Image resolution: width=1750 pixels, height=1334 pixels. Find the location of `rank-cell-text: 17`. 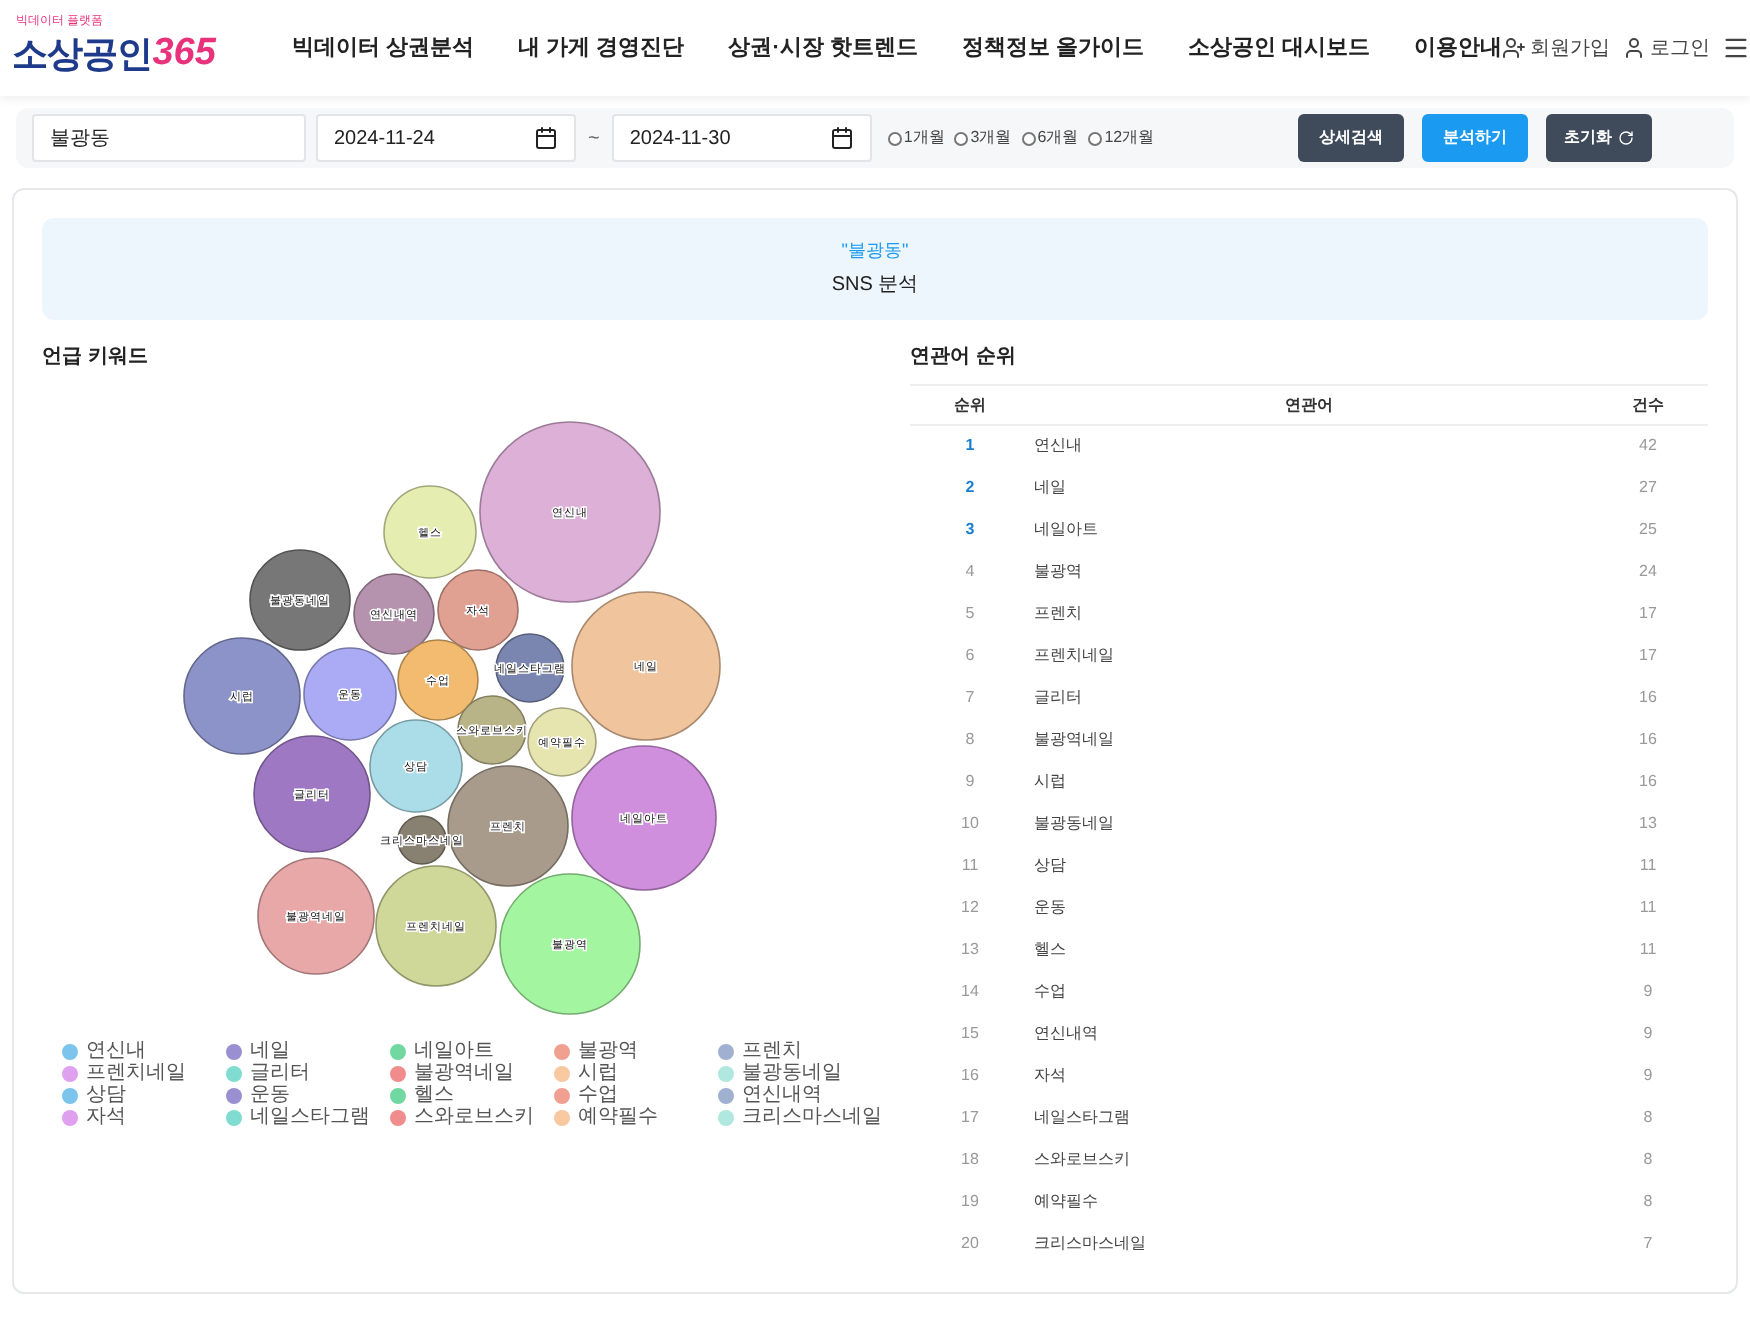

rank-cell-text: 17 is located at coordinates (970, 1118).